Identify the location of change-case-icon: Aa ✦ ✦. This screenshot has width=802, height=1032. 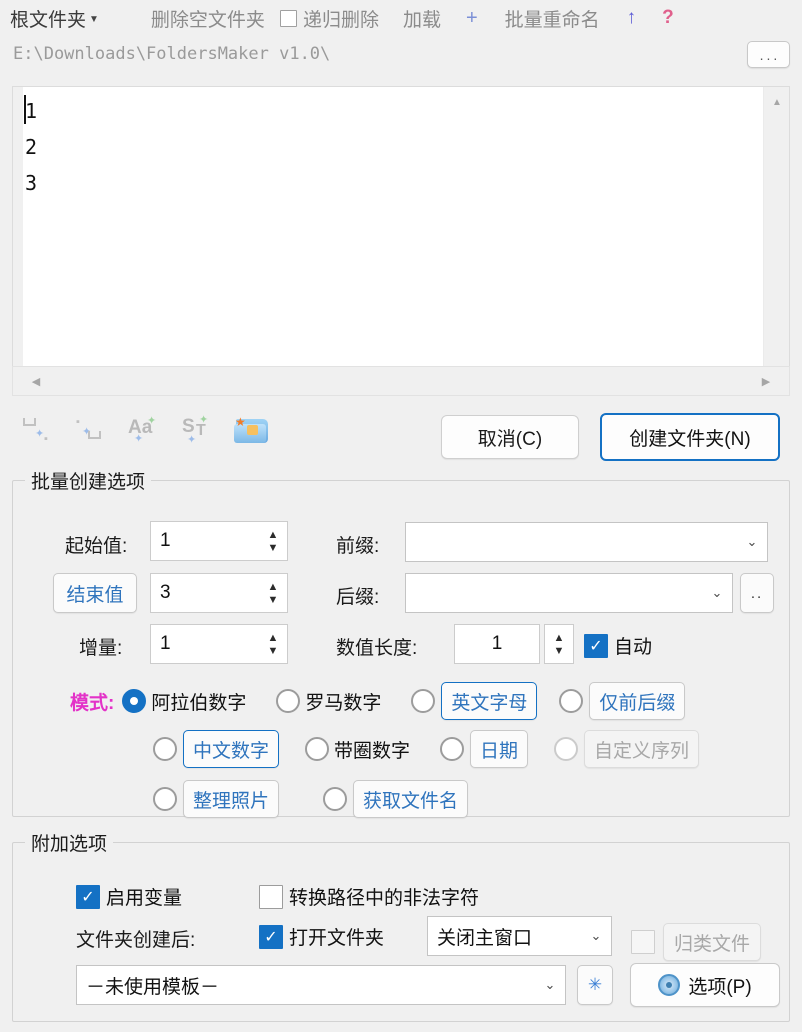
(143, 429).